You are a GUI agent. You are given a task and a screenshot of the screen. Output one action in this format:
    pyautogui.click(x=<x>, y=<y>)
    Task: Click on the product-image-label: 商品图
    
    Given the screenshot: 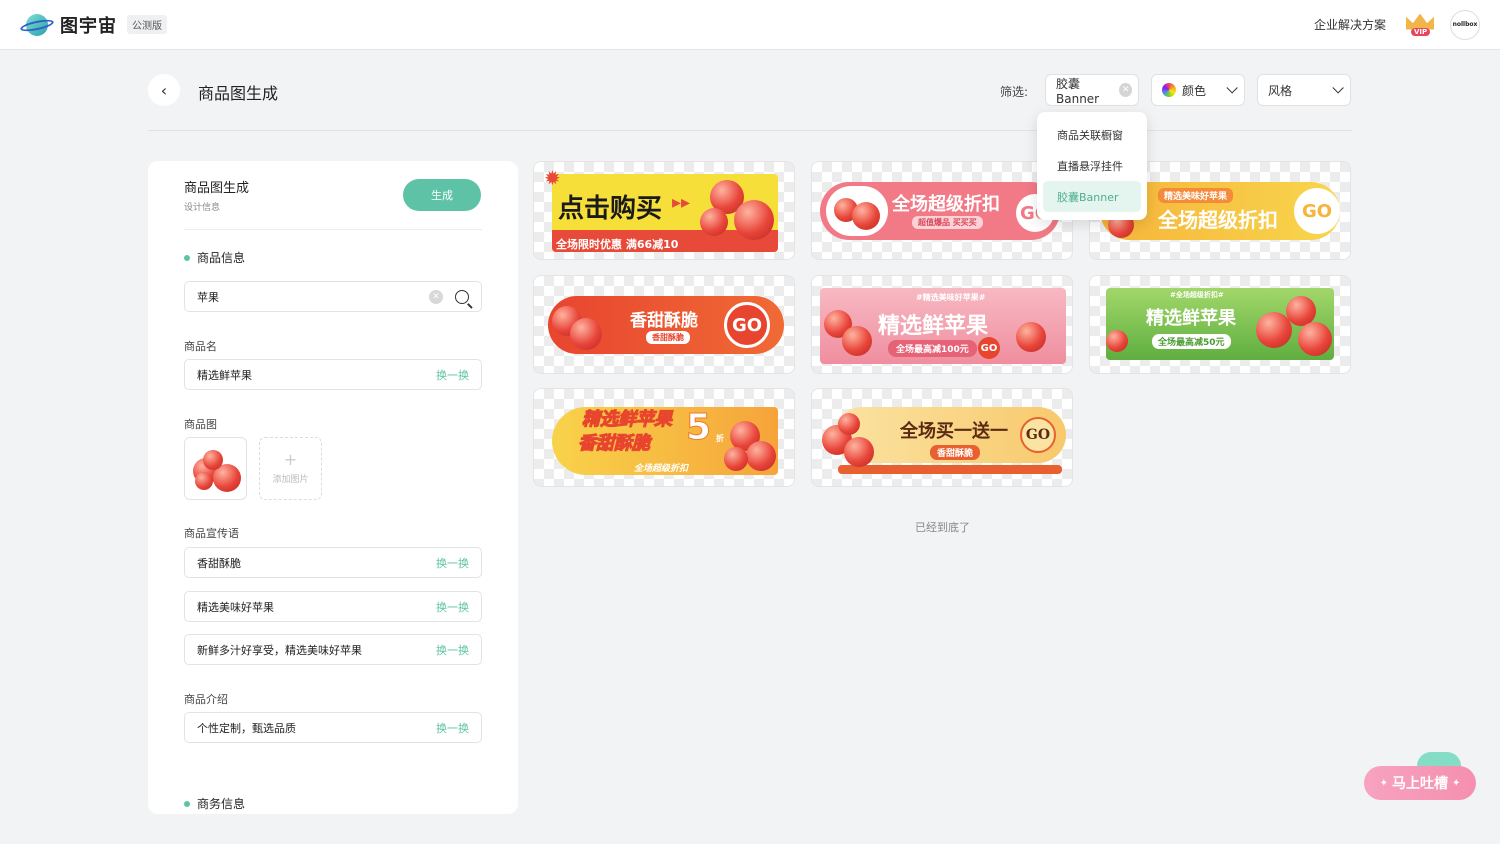 What is the action you would take?
    pyautogui.click(x=200, y=424)
    